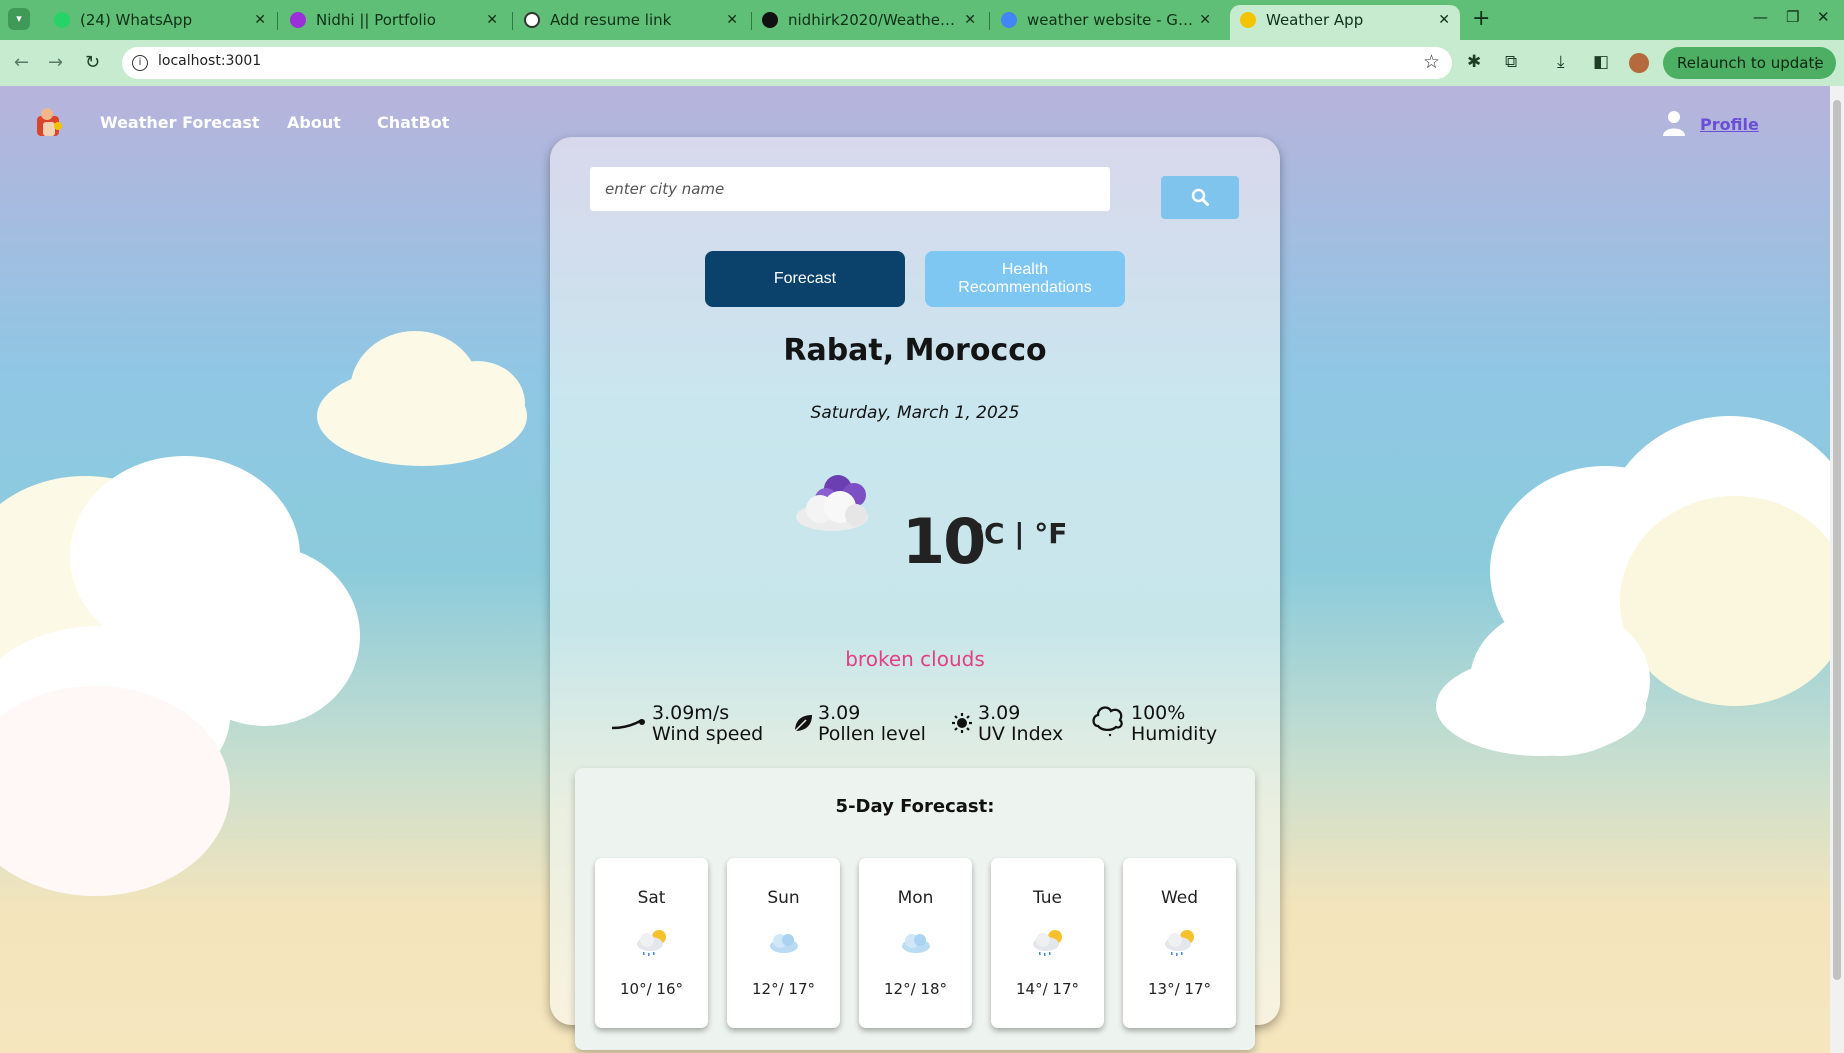 The width and height of the screenshot is (1844, 1053). Describe the element at coordinates (140, 63) in the screenshot. I see `site-info-icon: i` at that location.